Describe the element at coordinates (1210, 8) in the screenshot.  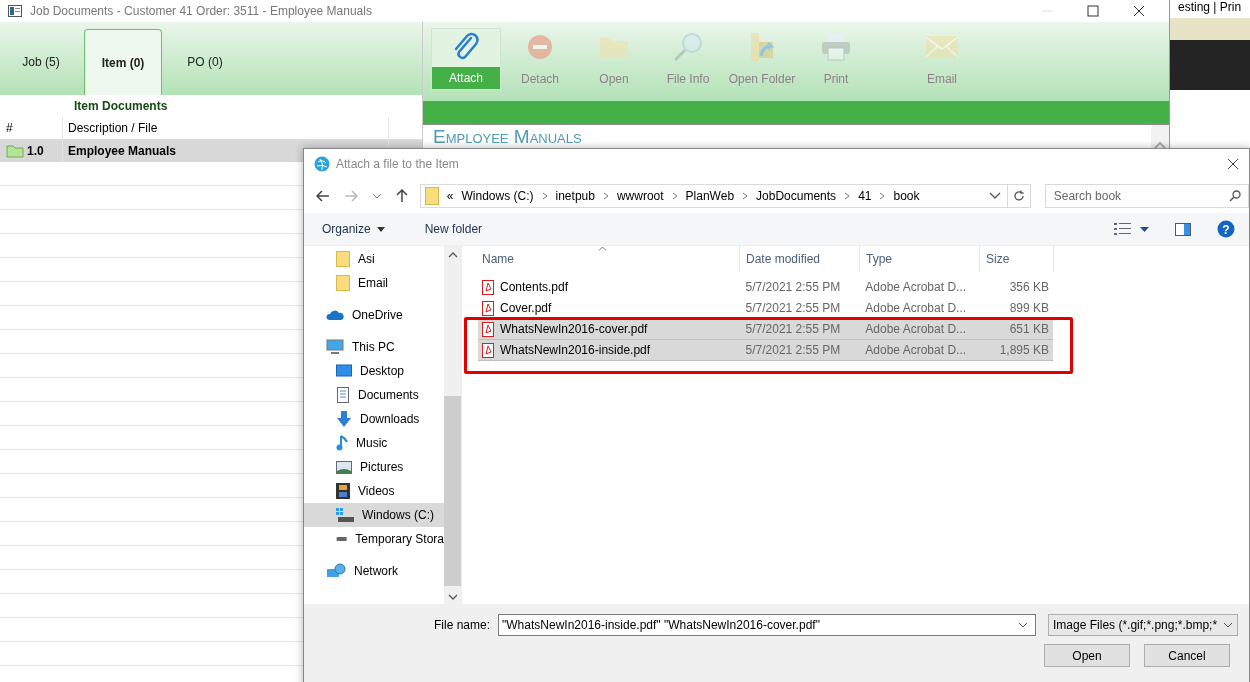
I see `window-title: esting | Prin` at that location.